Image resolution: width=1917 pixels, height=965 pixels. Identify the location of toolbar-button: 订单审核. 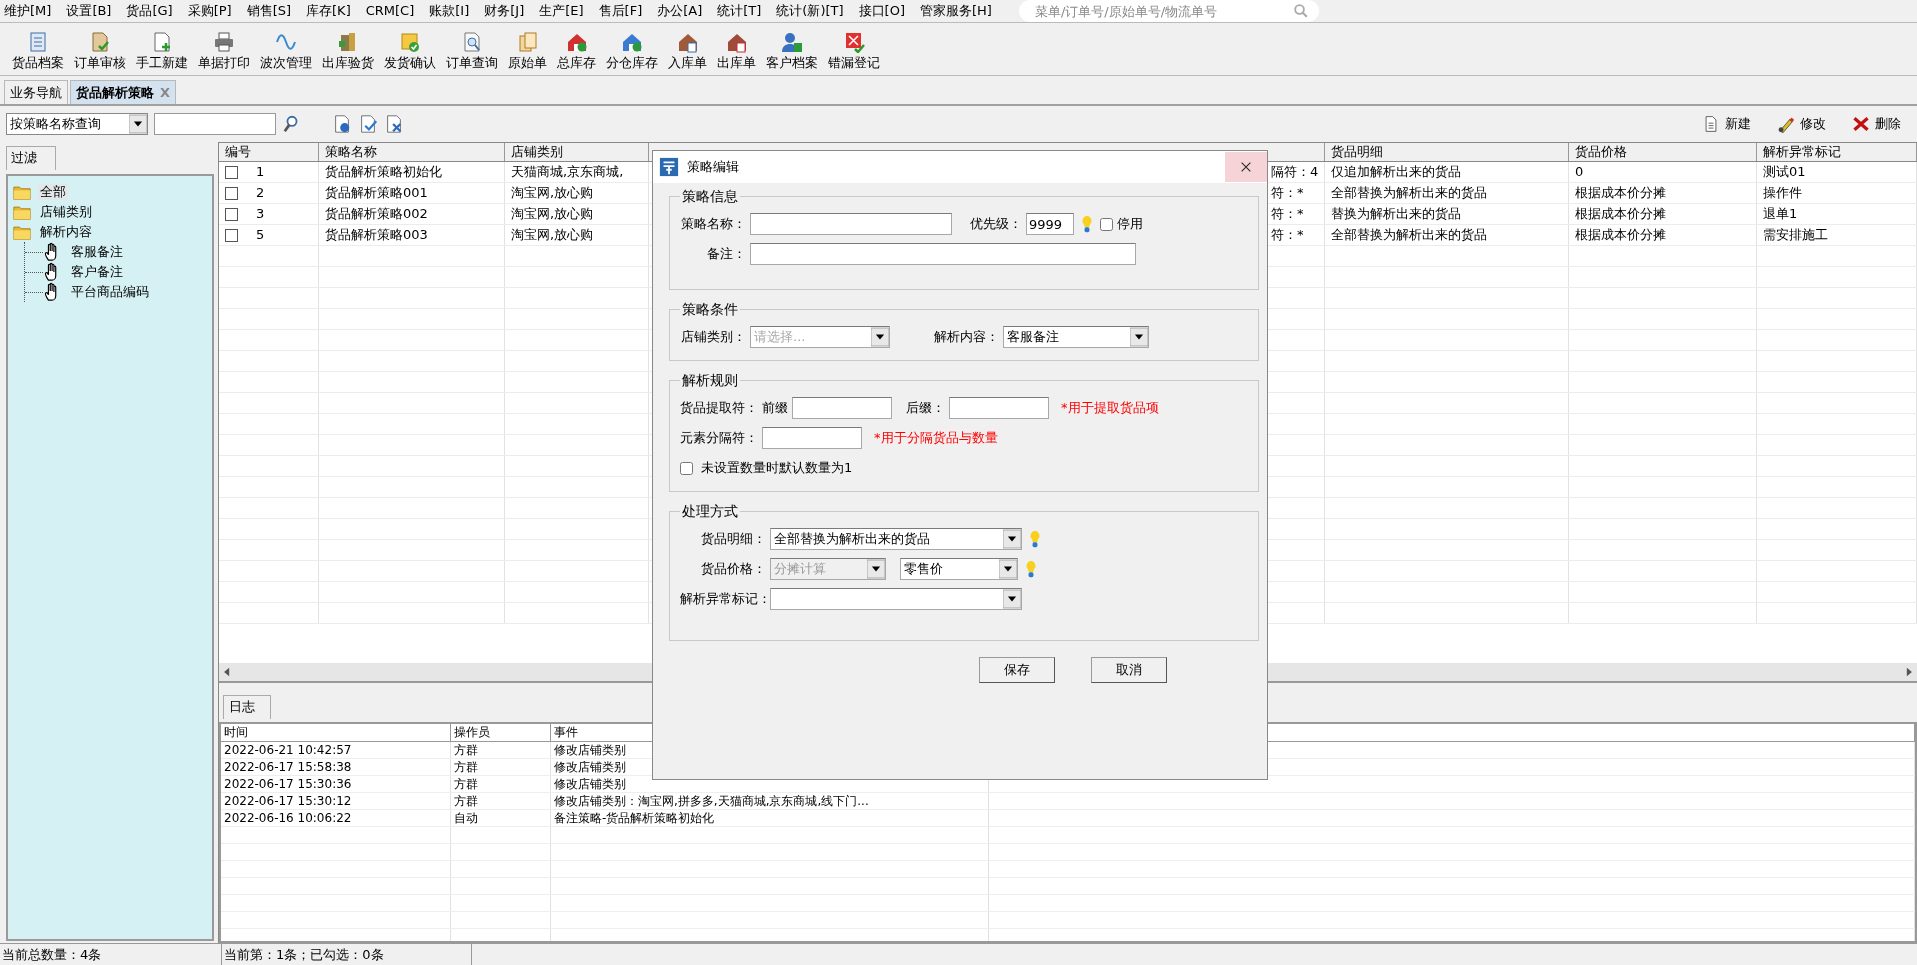
(100, 51).